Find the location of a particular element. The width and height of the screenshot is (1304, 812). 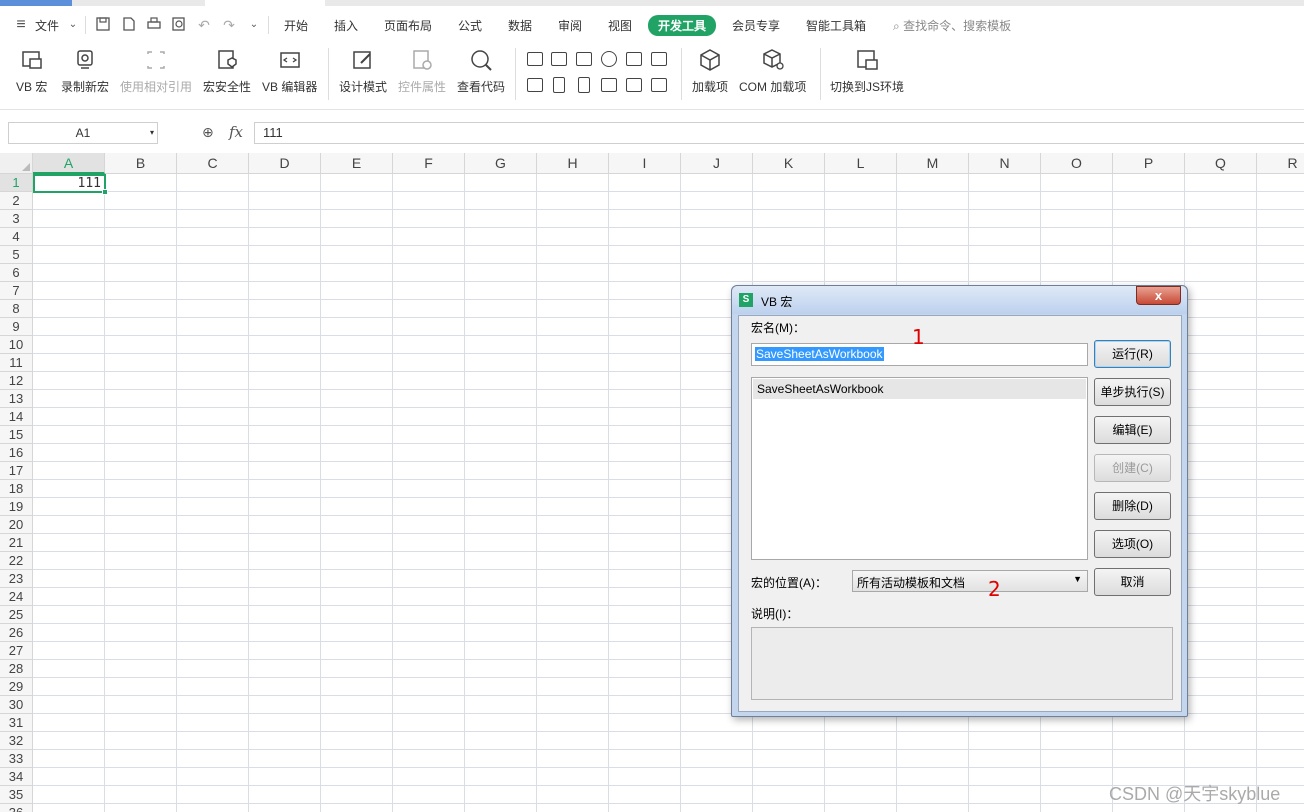

row-header-35: 35 is located at coordinates (16, 795).